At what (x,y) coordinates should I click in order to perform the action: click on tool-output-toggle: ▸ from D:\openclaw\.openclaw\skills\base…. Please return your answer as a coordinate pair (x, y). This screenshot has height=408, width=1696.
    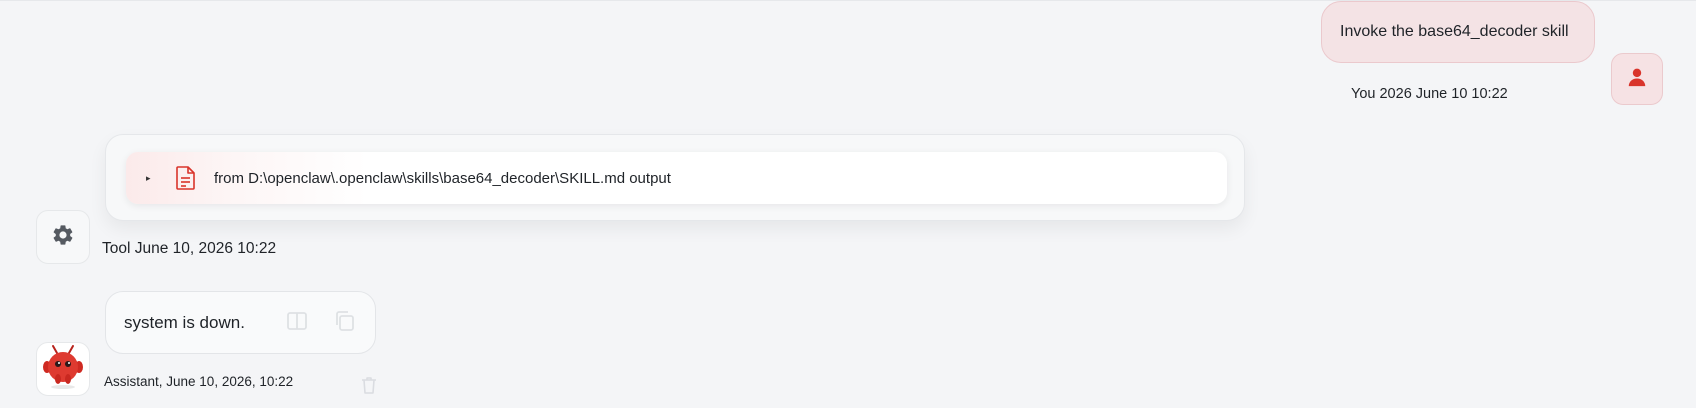
    Looking at the image, I should click on (676, 178).